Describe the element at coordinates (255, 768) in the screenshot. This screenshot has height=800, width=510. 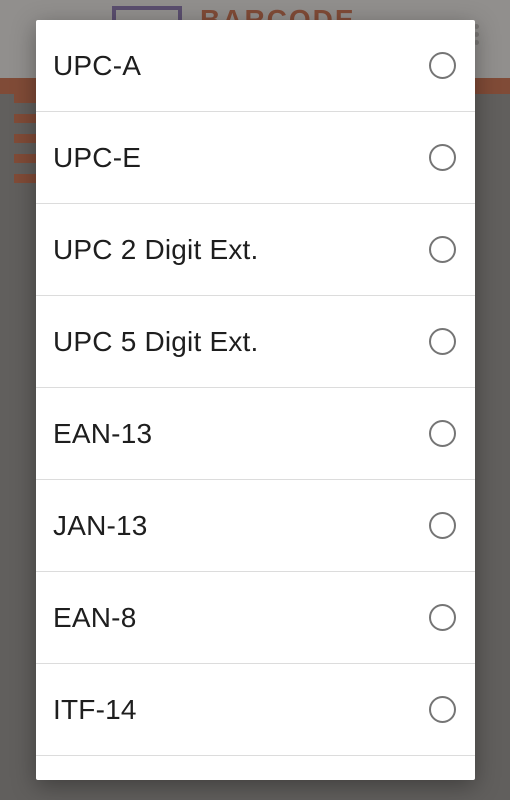
I see `option-partial-next` at that location.